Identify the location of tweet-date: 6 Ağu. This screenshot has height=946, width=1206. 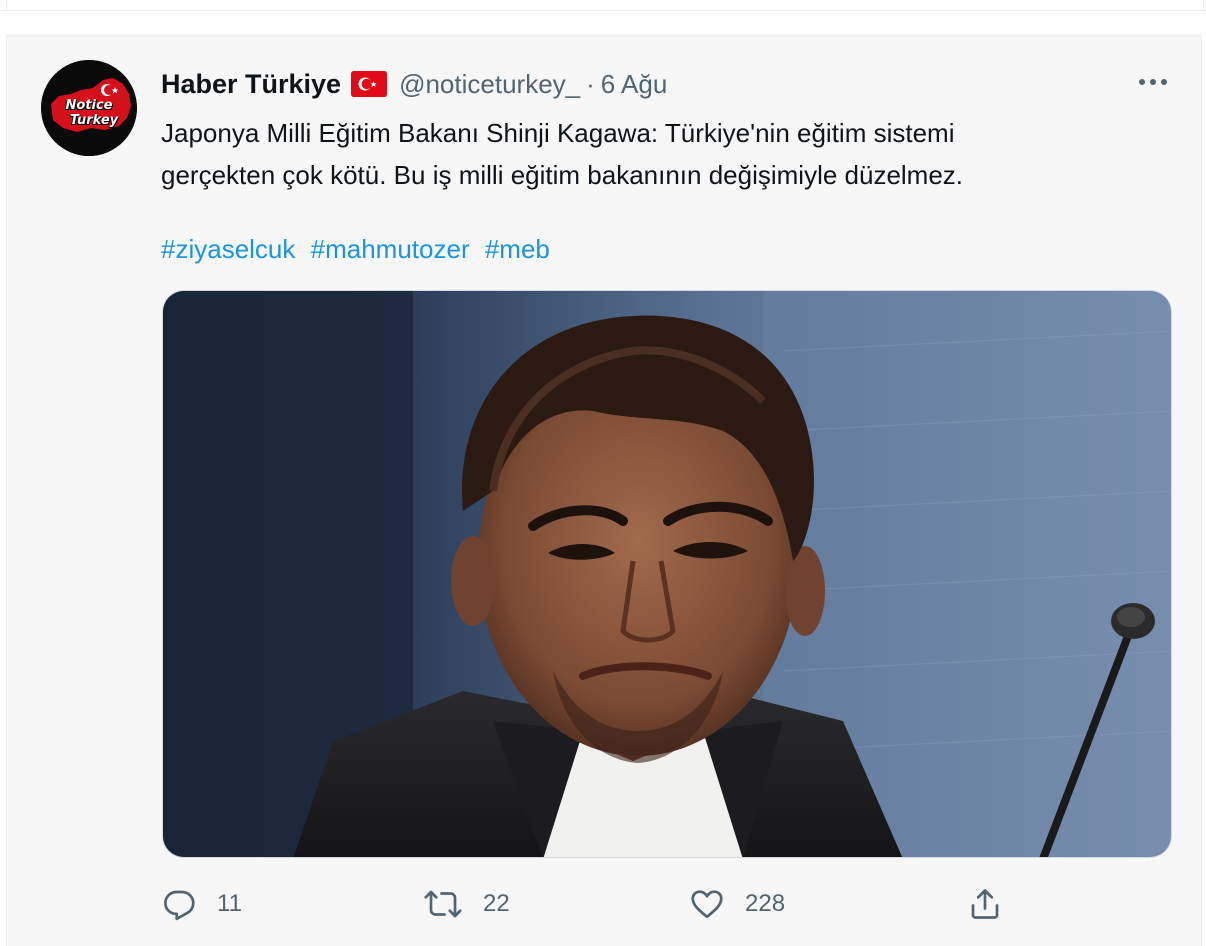
(634, 84).